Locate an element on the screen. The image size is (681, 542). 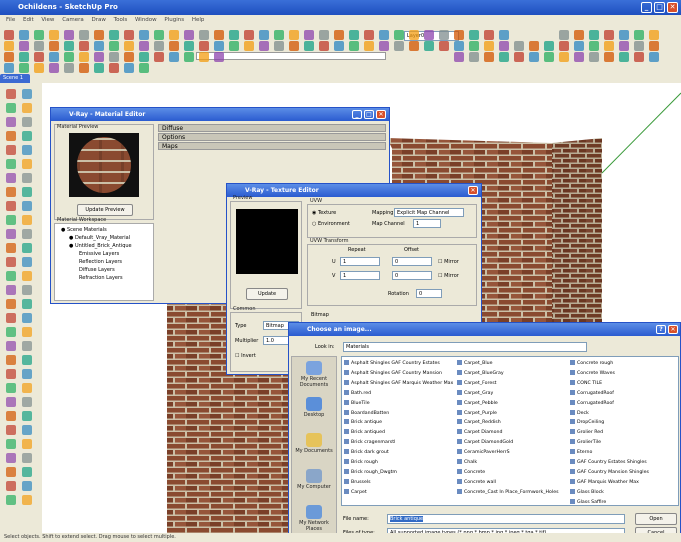
rotation-field: 0 is located at coordinates (429, 293).